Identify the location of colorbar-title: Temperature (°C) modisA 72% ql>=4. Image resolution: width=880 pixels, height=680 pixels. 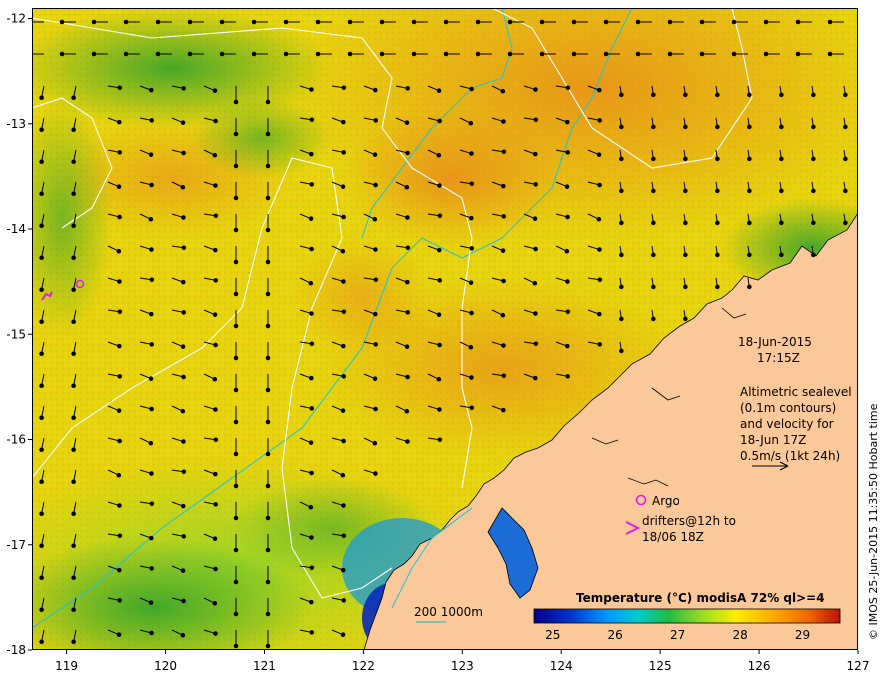
(700, 598).